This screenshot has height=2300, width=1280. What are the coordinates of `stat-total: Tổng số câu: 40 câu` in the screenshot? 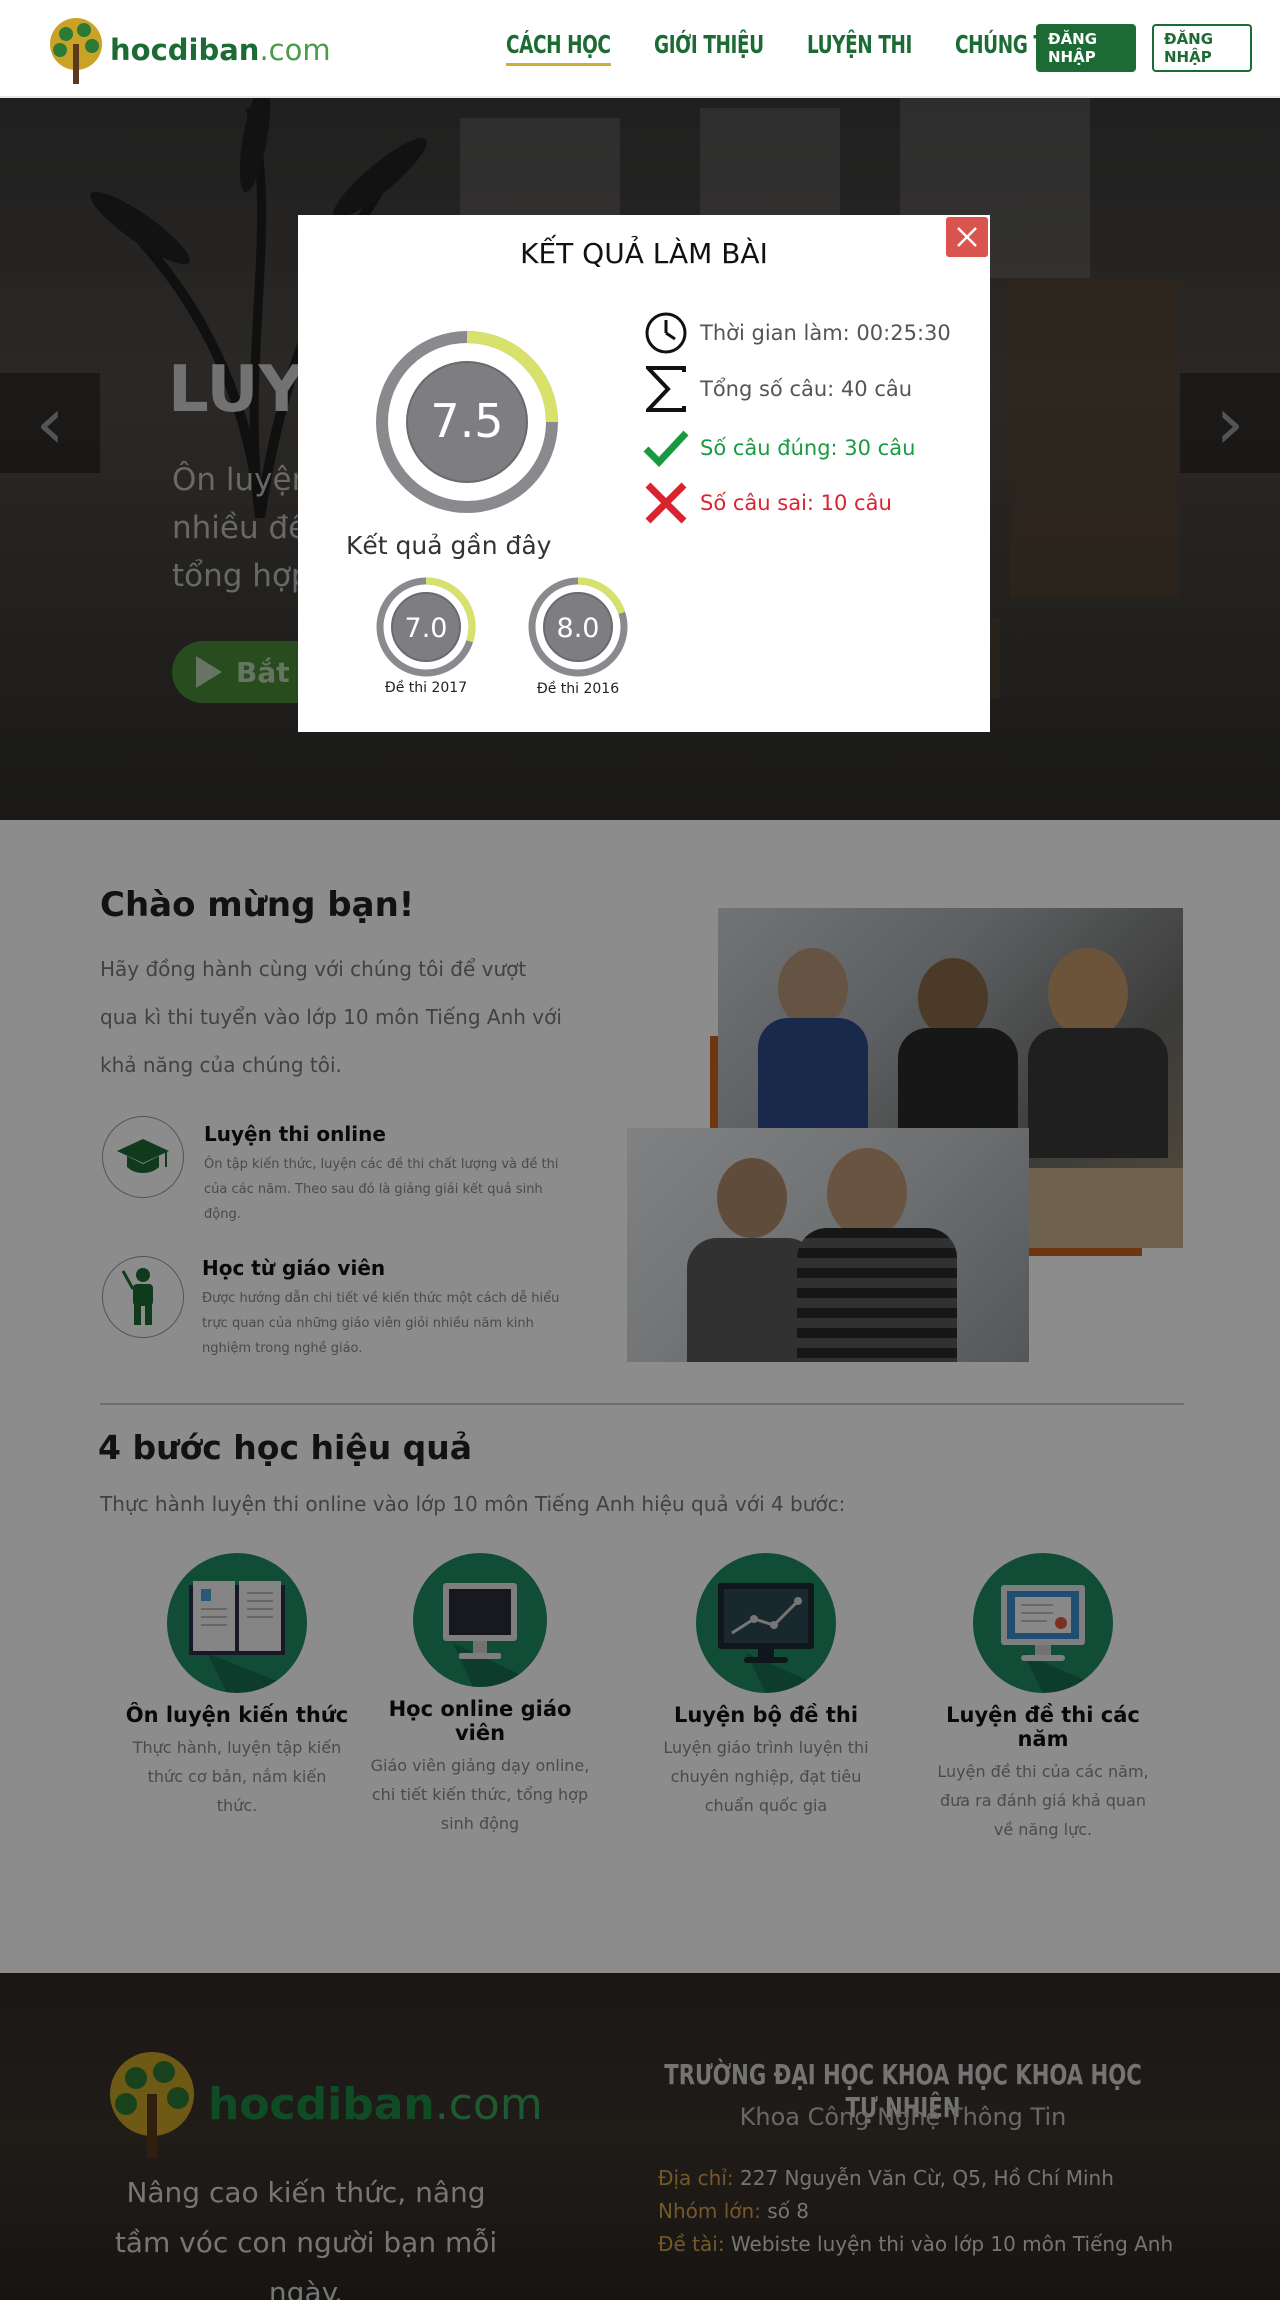 It's located at (777, 389).